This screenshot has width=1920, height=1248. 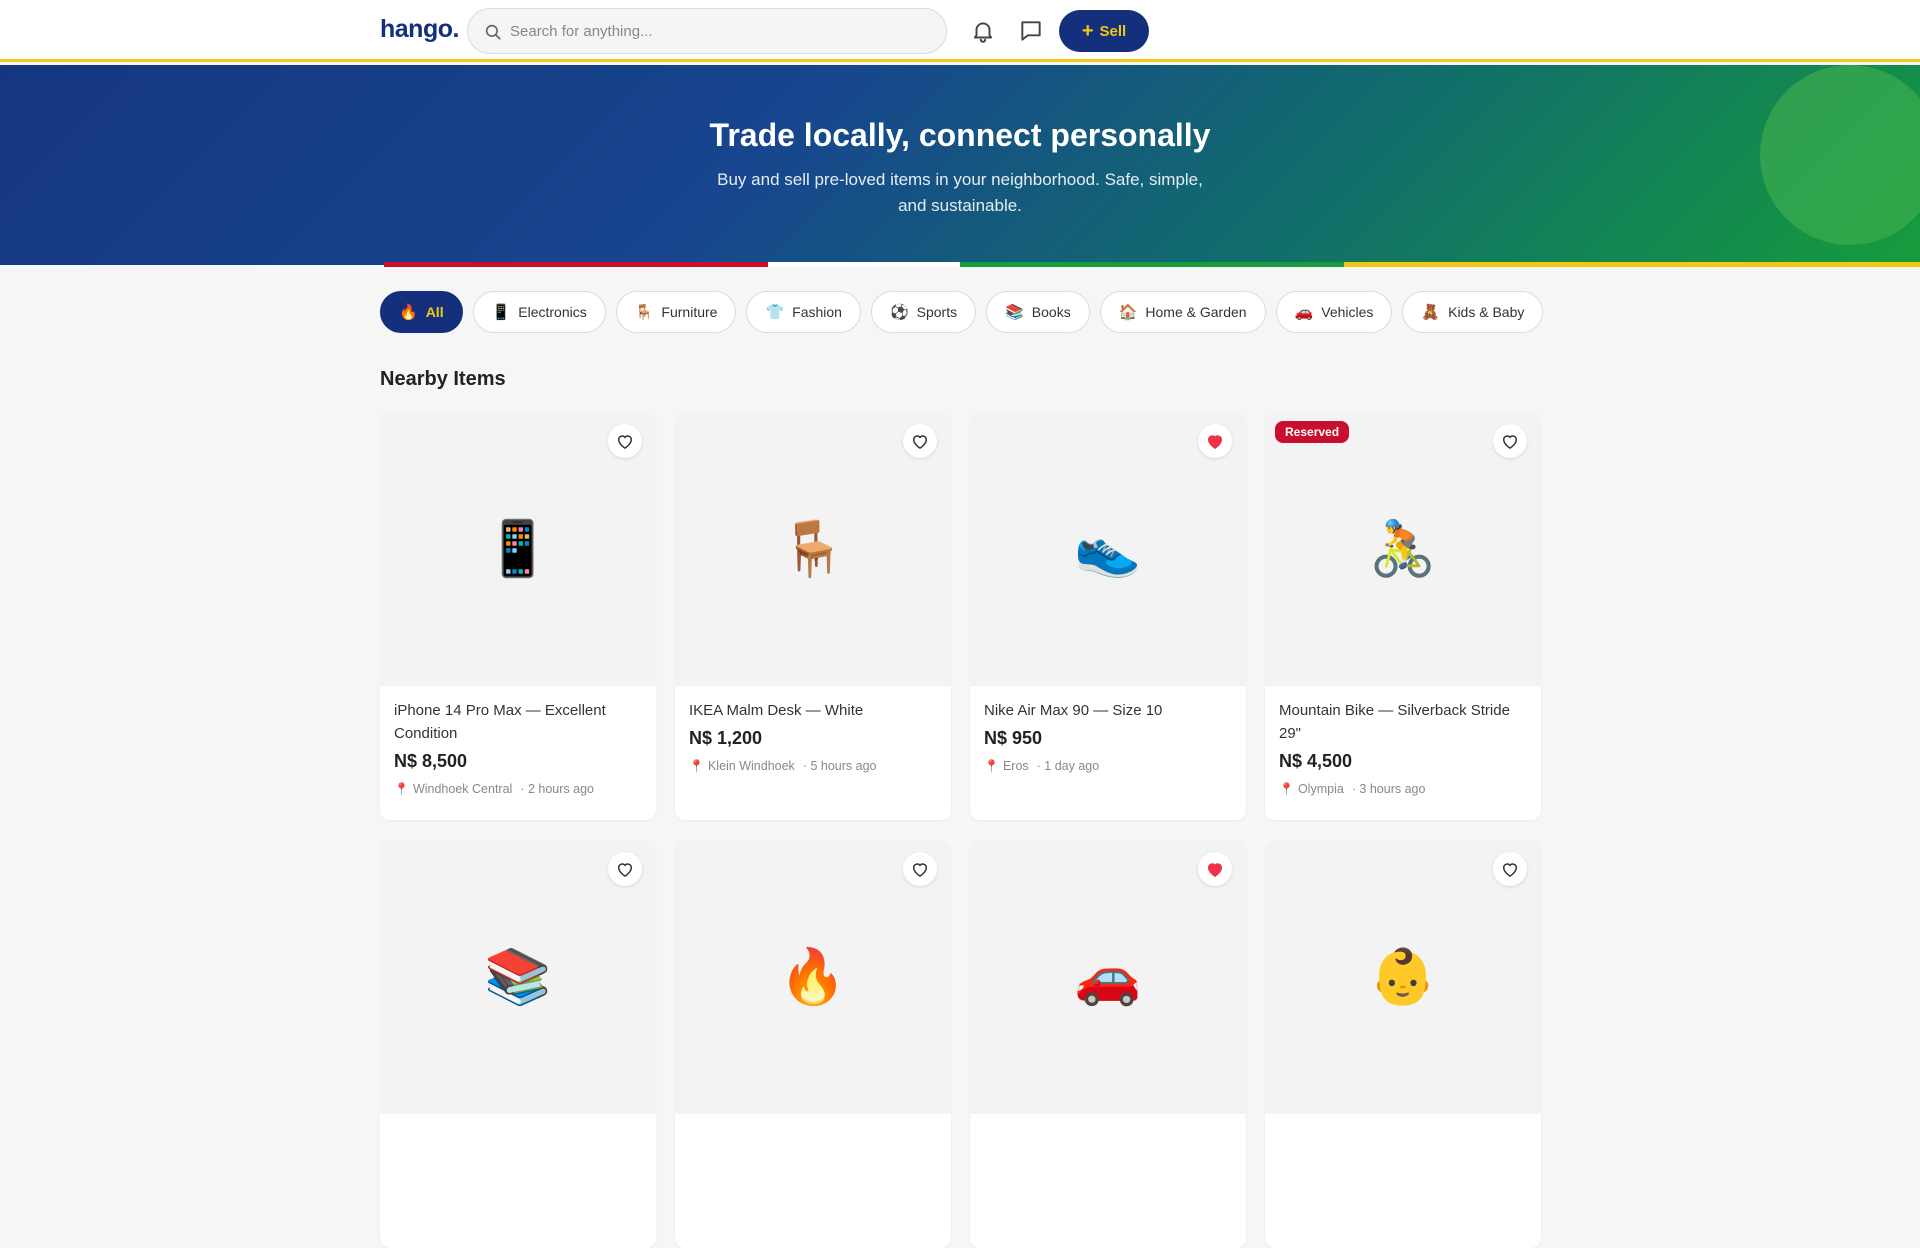 What do you see at coordinates (1196, 312) in the screenshot?
I see `category-label: Home & Garden` at bounding box center [1196, 312].